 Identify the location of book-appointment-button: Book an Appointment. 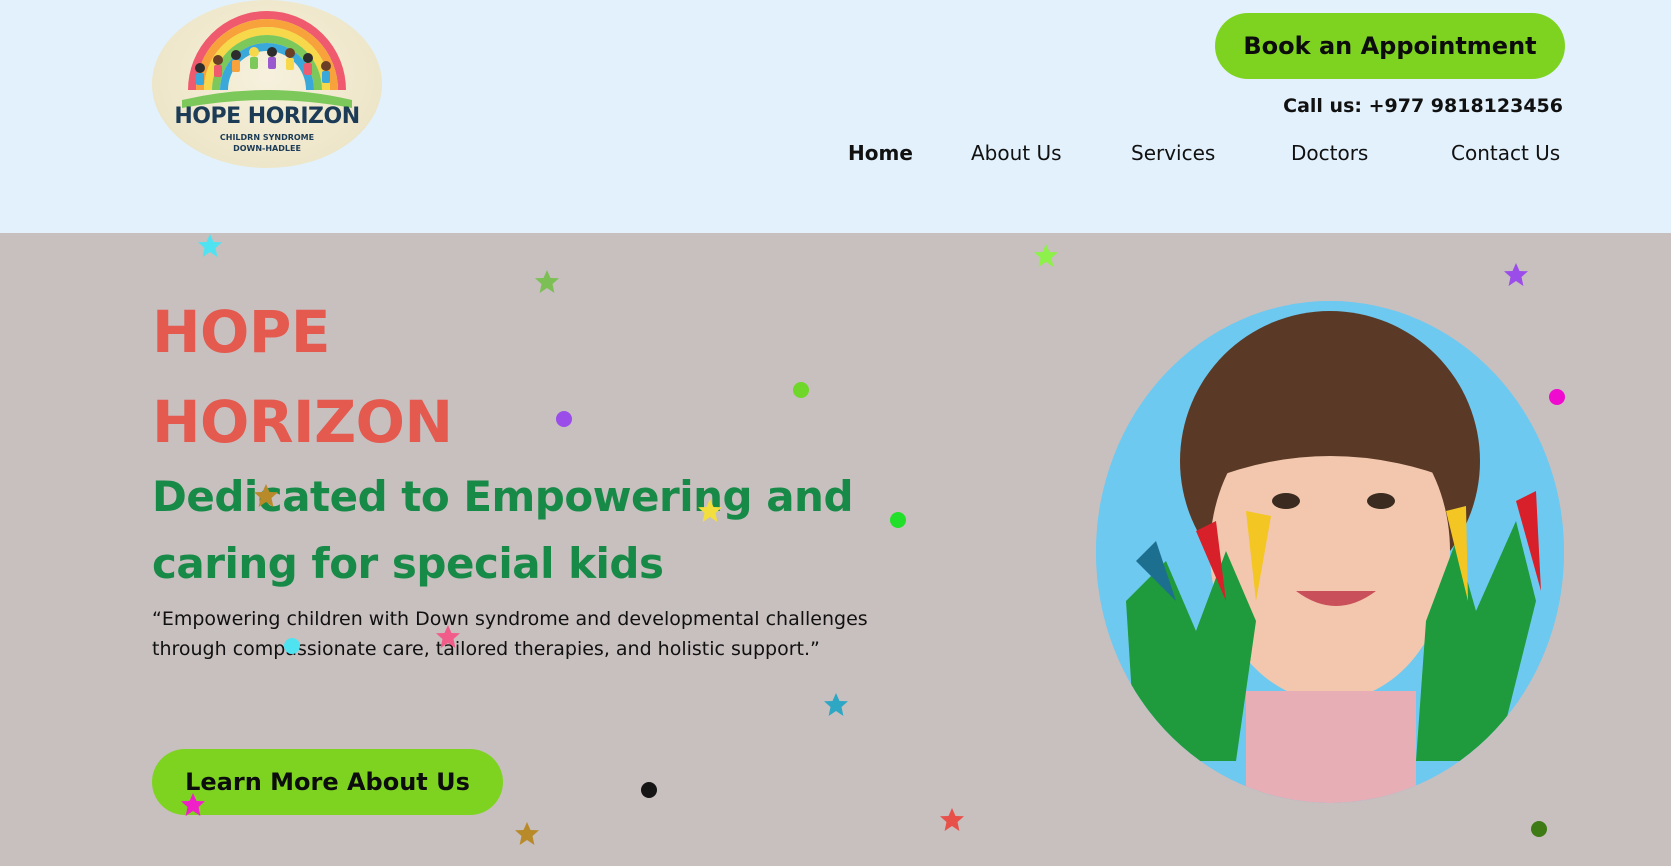
(1390, 46).